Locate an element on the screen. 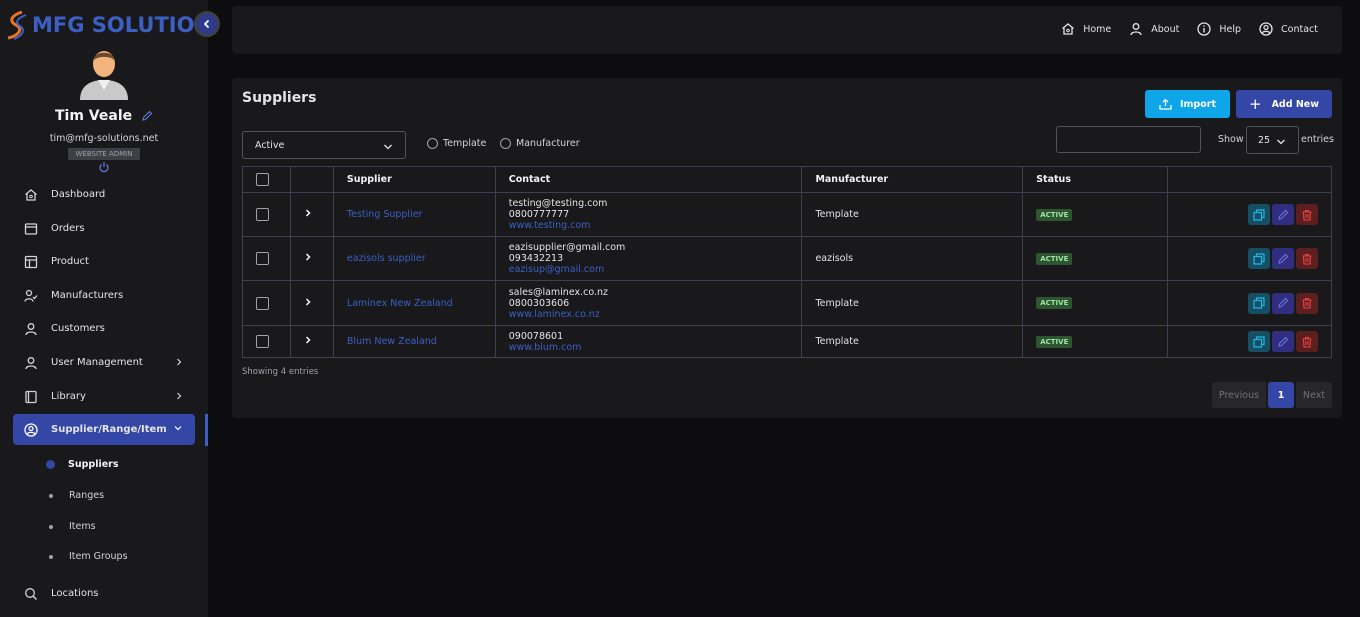 The image size is (1360, 617). supplier-name: eazisols supplier is located at coordinates (414, 258).